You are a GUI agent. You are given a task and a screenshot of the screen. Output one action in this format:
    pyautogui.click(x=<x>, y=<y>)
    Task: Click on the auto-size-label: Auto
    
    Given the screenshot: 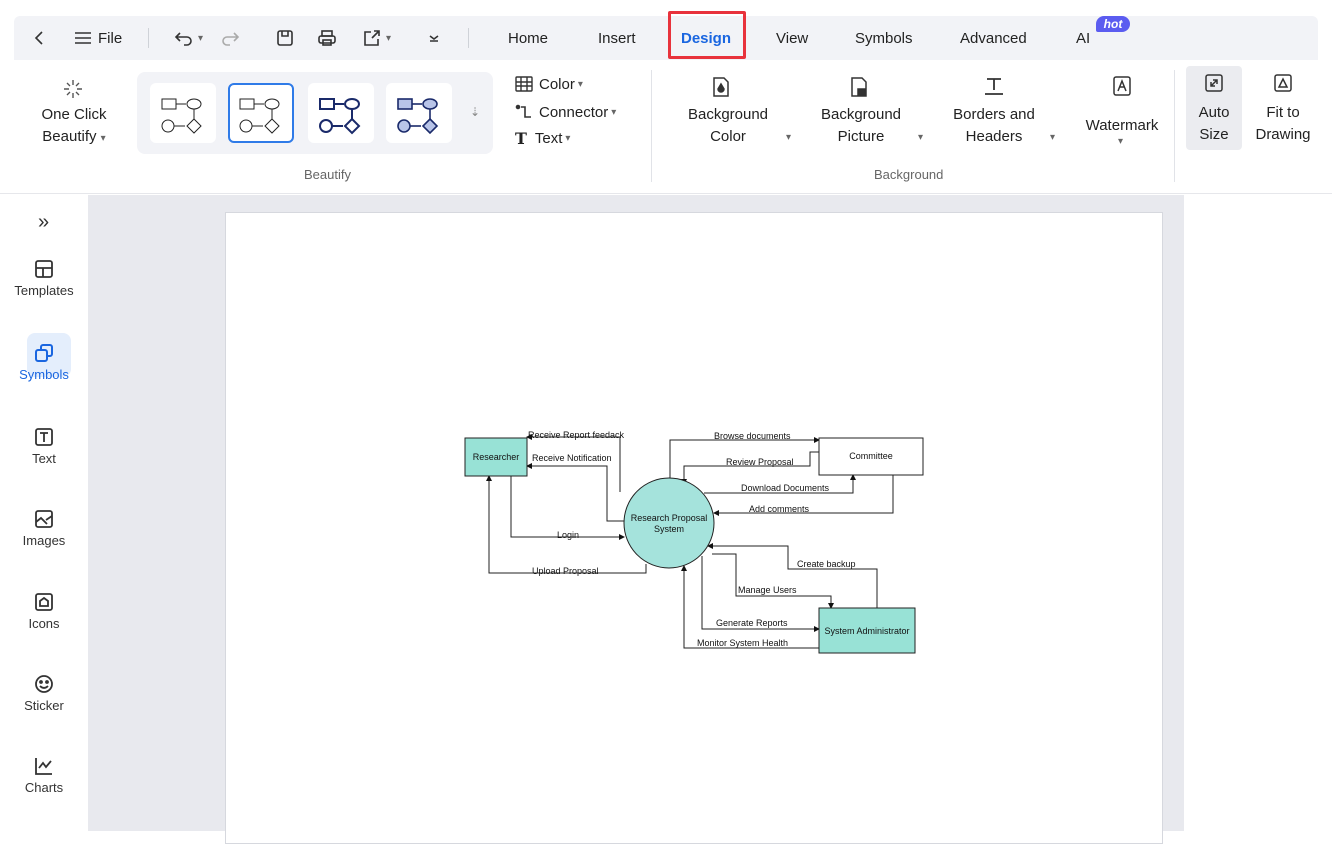 What is the action you would take?
    pyautogui.click(x=1214, y=112)
    